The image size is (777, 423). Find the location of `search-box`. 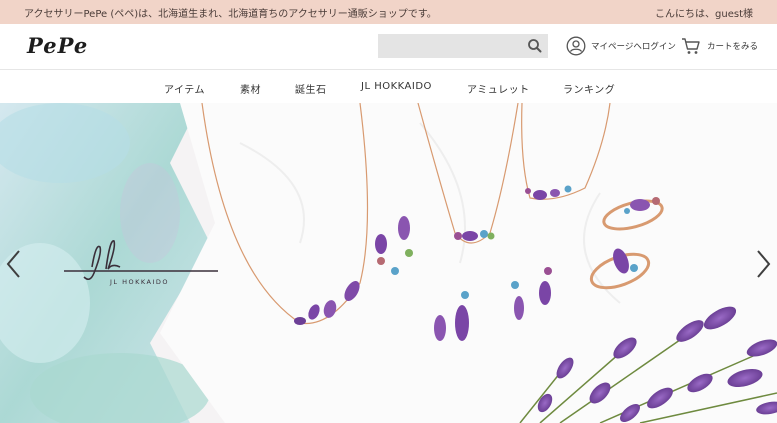

search-box is located at coordinates (463, 46).